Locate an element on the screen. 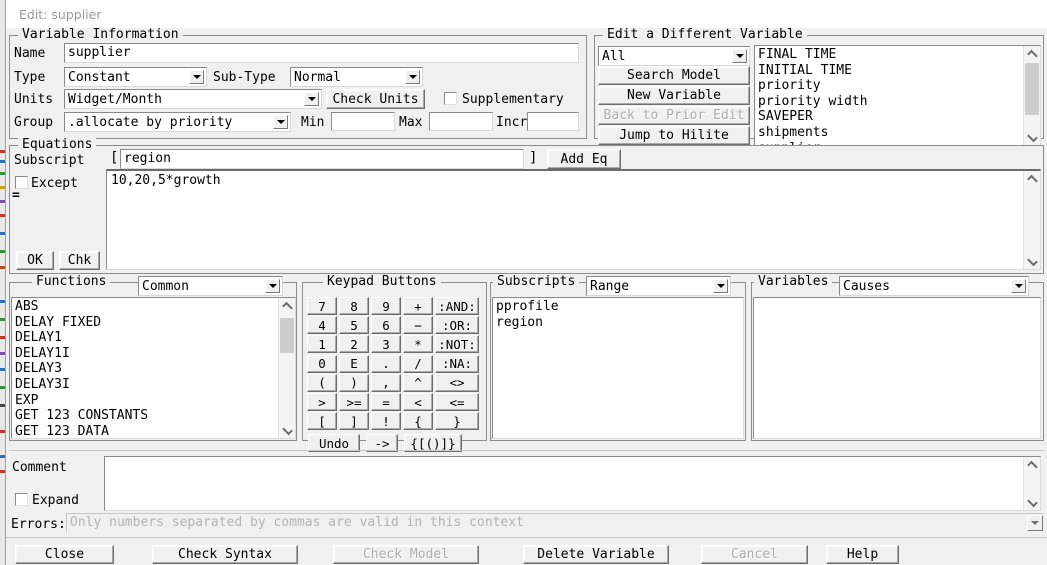 Image resolution: width=1047 pixels, height=565 pixels. keypad-key-: ] is located at coordinates (354, 421).